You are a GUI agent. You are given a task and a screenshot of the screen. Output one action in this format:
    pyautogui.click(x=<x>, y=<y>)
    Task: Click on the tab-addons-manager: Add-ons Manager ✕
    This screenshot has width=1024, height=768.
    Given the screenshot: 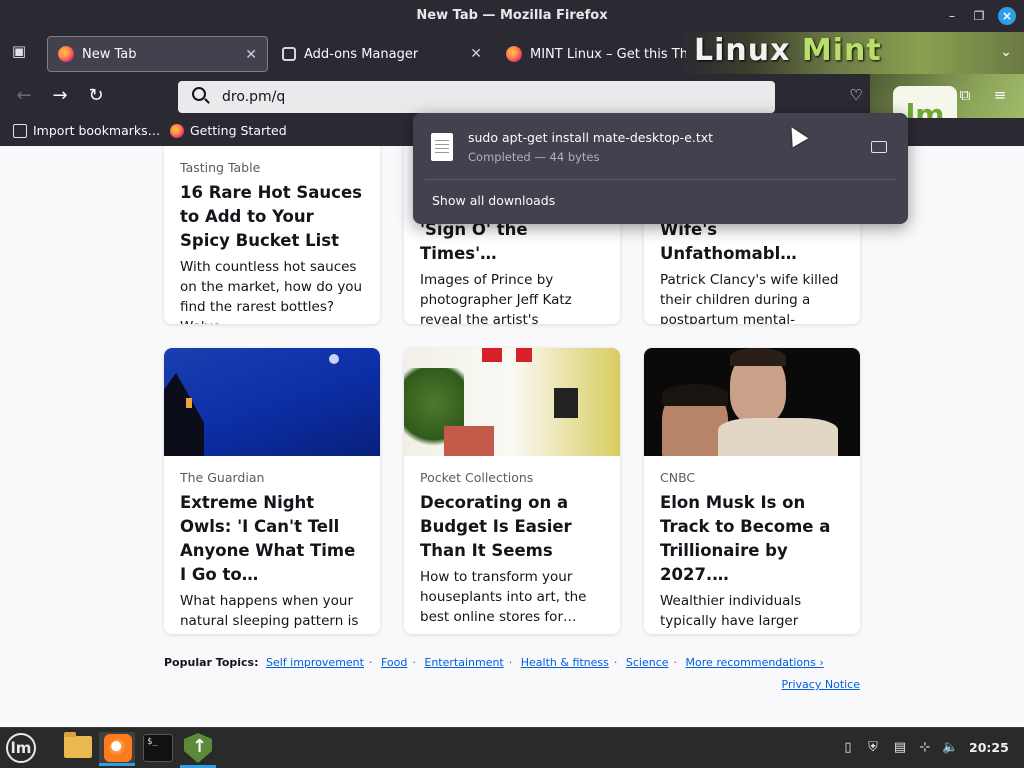 What is the action you would take?
    pyautogui.click(x=382, y=54)
    